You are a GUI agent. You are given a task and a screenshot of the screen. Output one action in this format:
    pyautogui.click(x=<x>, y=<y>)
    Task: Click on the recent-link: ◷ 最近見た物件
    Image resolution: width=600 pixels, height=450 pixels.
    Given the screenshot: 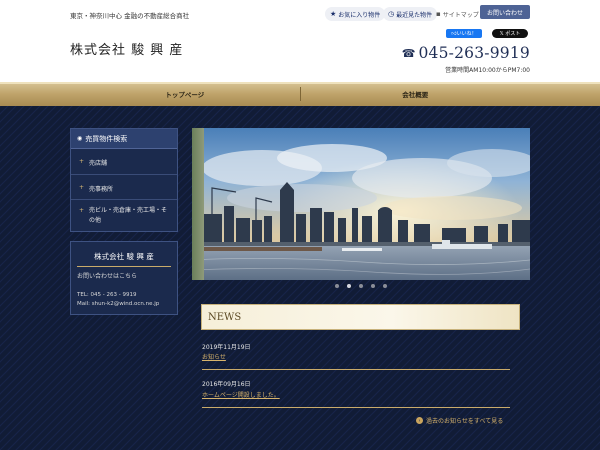 What is the action you would take?
    pyautogui.click(x=410, y=14)
    